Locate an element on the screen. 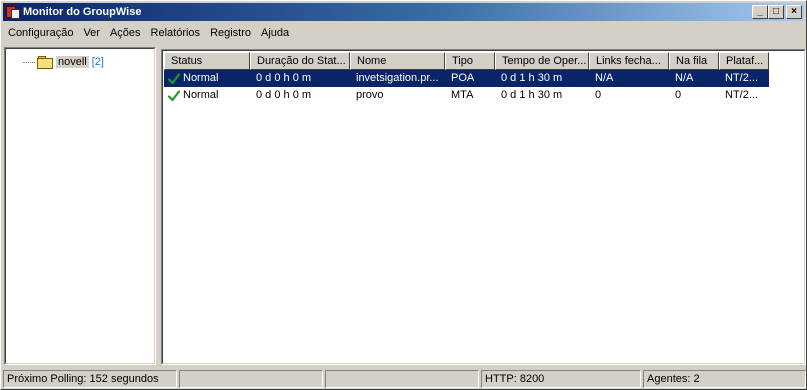 The image size is (807, 390). status-polling: Próximo Polling: 152 segundos is located at coordinates (90, 379).